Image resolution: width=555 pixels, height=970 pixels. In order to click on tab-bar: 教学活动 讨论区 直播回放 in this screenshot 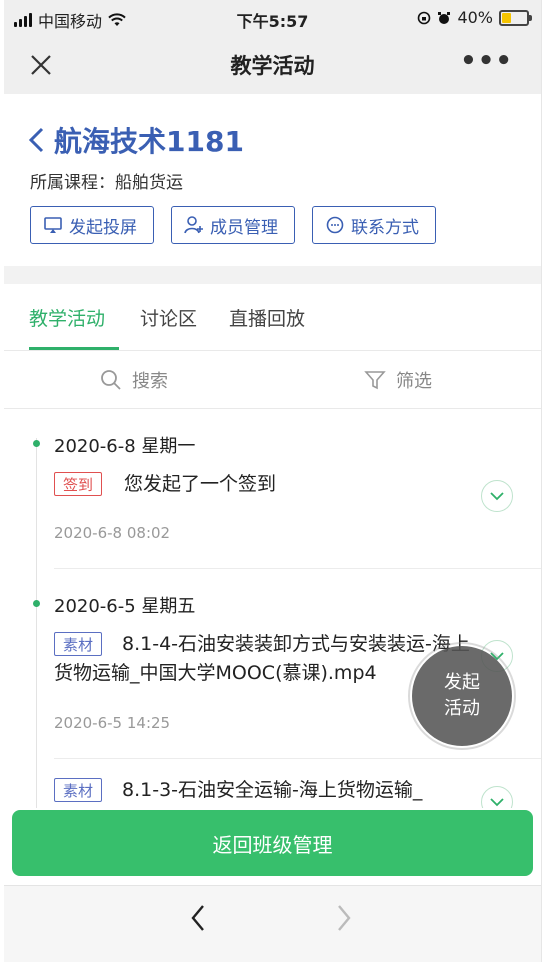, I will do `click(272, 317)`.